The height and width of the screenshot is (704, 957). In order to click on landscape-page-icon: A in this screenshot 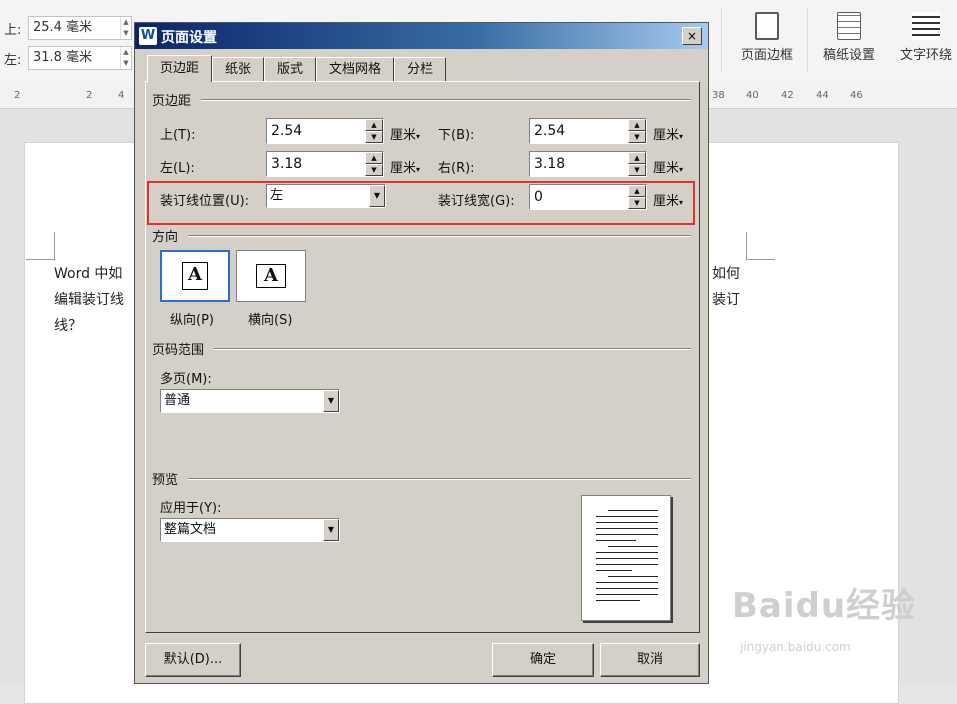, I will do `click(271, 276)`.